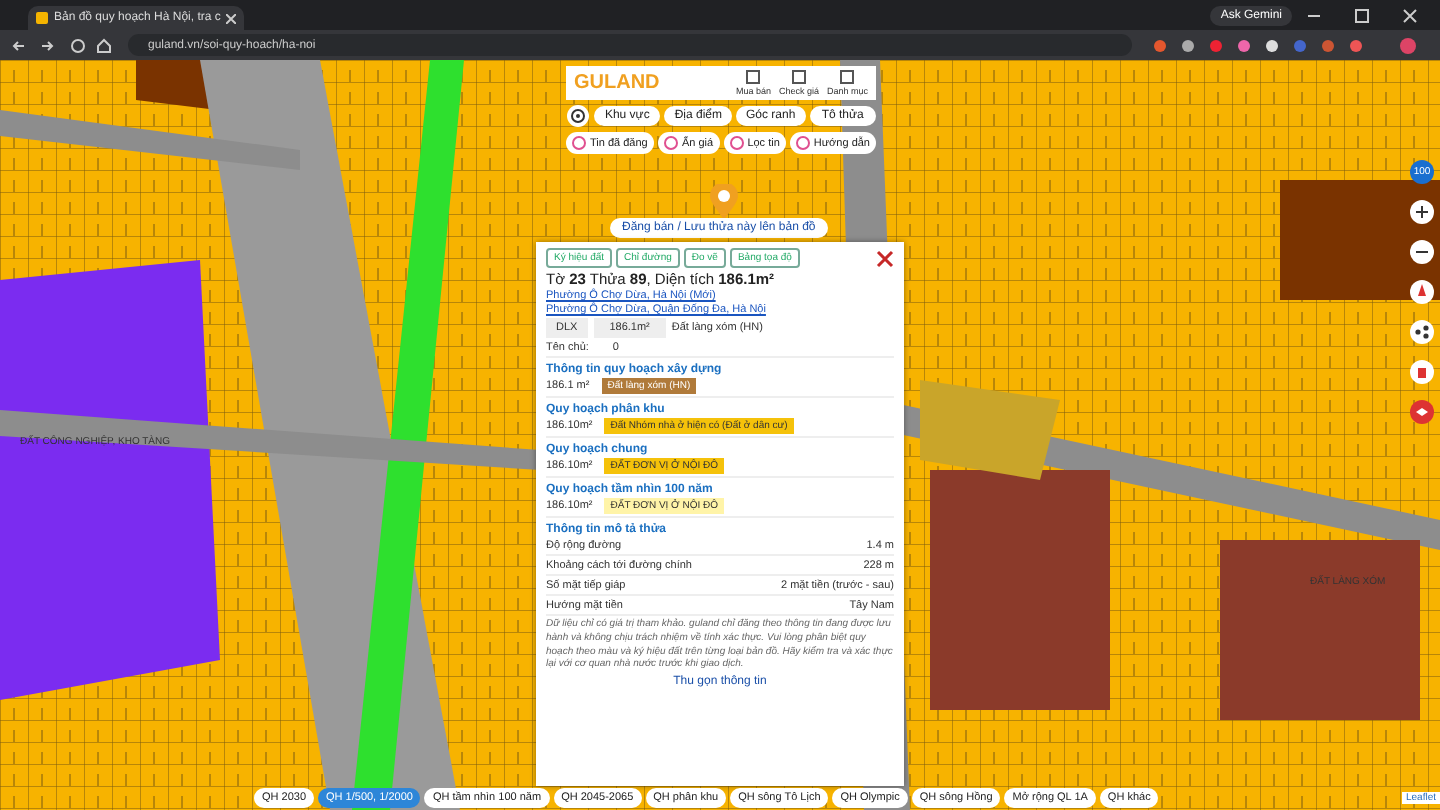  I want to click on share-icon, so click(1422, 332).